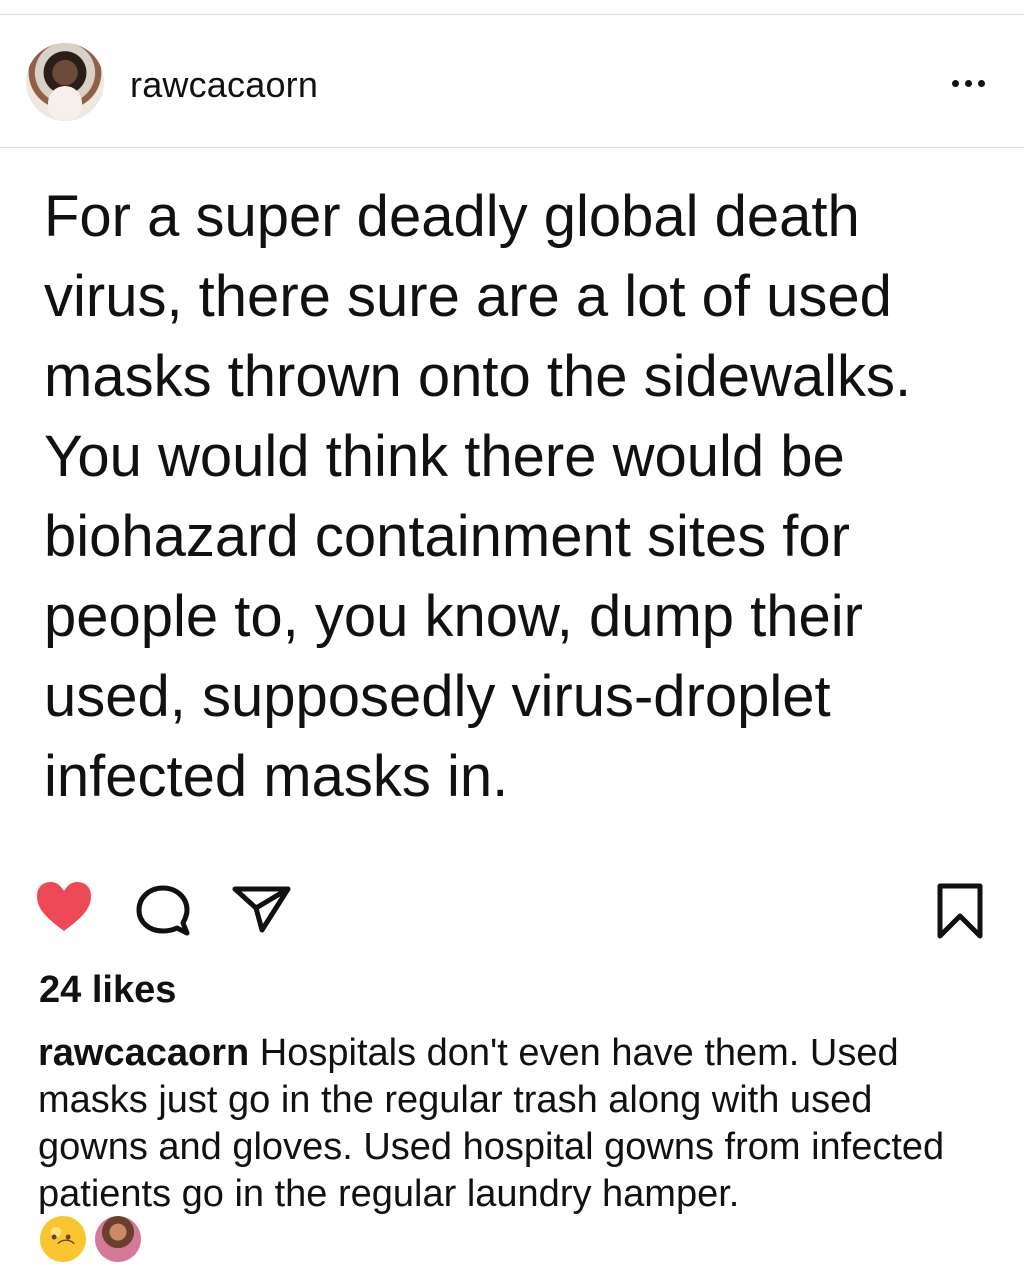 Image resolution: width=1024 pixels, height=1280 pixels. What do you see at coordinates (969, 82) in the screenshot?
I see `more-options-icon` at bounding box center [969, 82].